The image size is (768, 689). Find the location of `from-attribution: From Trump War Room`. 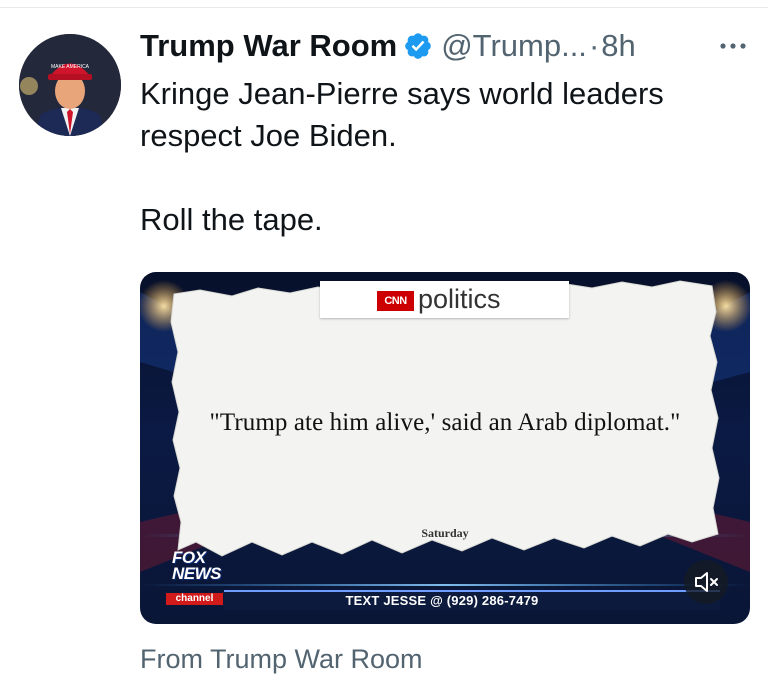

from-attribution: From Trump War Room is located at coordinates (281, 659).